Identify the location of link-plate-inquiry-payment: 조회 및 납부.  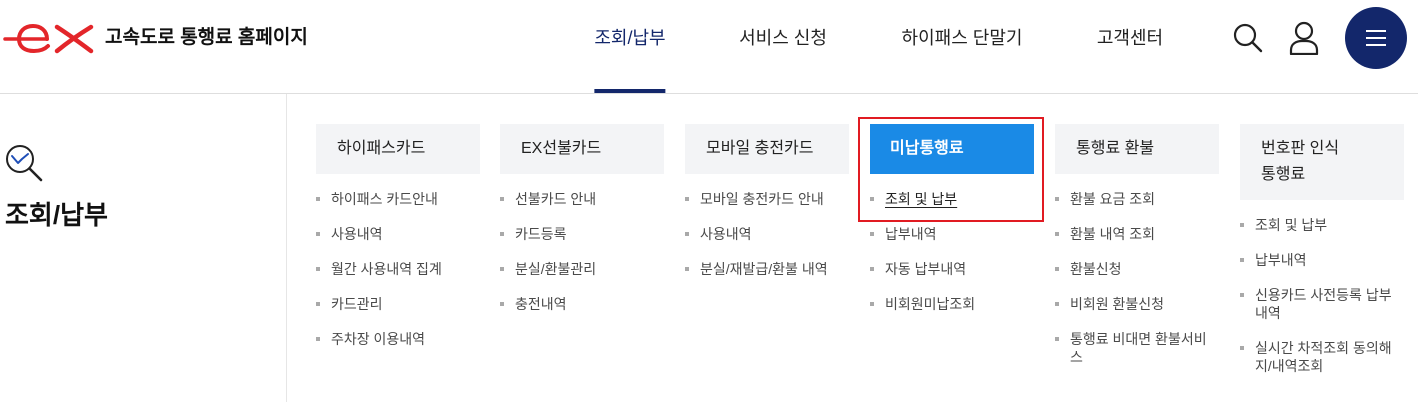
(1322, 225).